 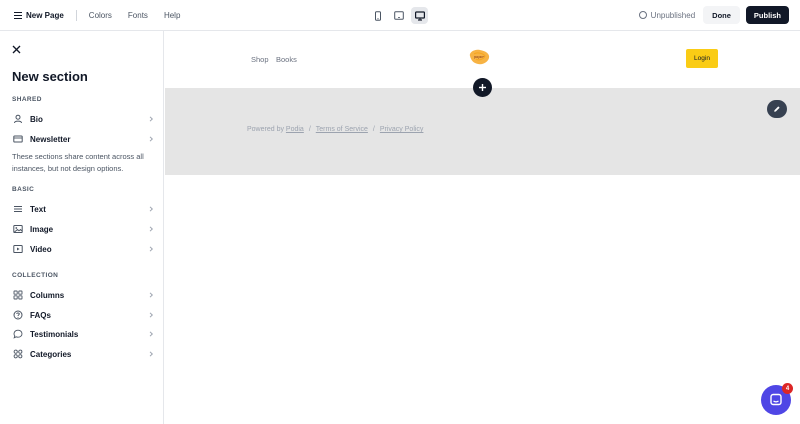 What do you see at coordinates (35, 275) in the screenshot?
I see `group-heading-collection: COLLECTION` at bounding box center [35, 275].